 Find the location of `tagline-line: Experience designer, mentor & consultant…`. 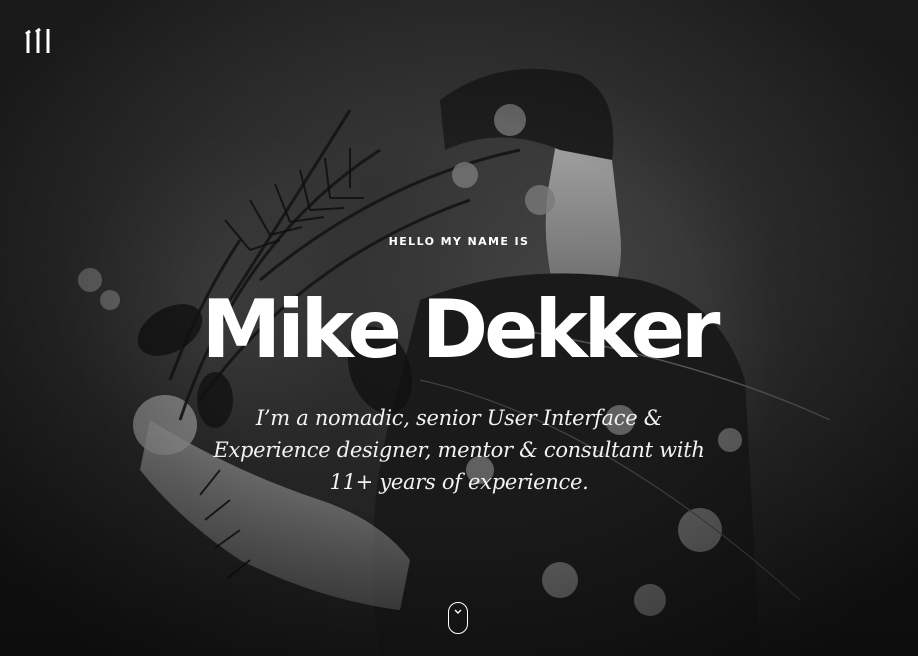

tagline-line: Experience designer, mentor & consultant… is located at coordinates (459, 450).